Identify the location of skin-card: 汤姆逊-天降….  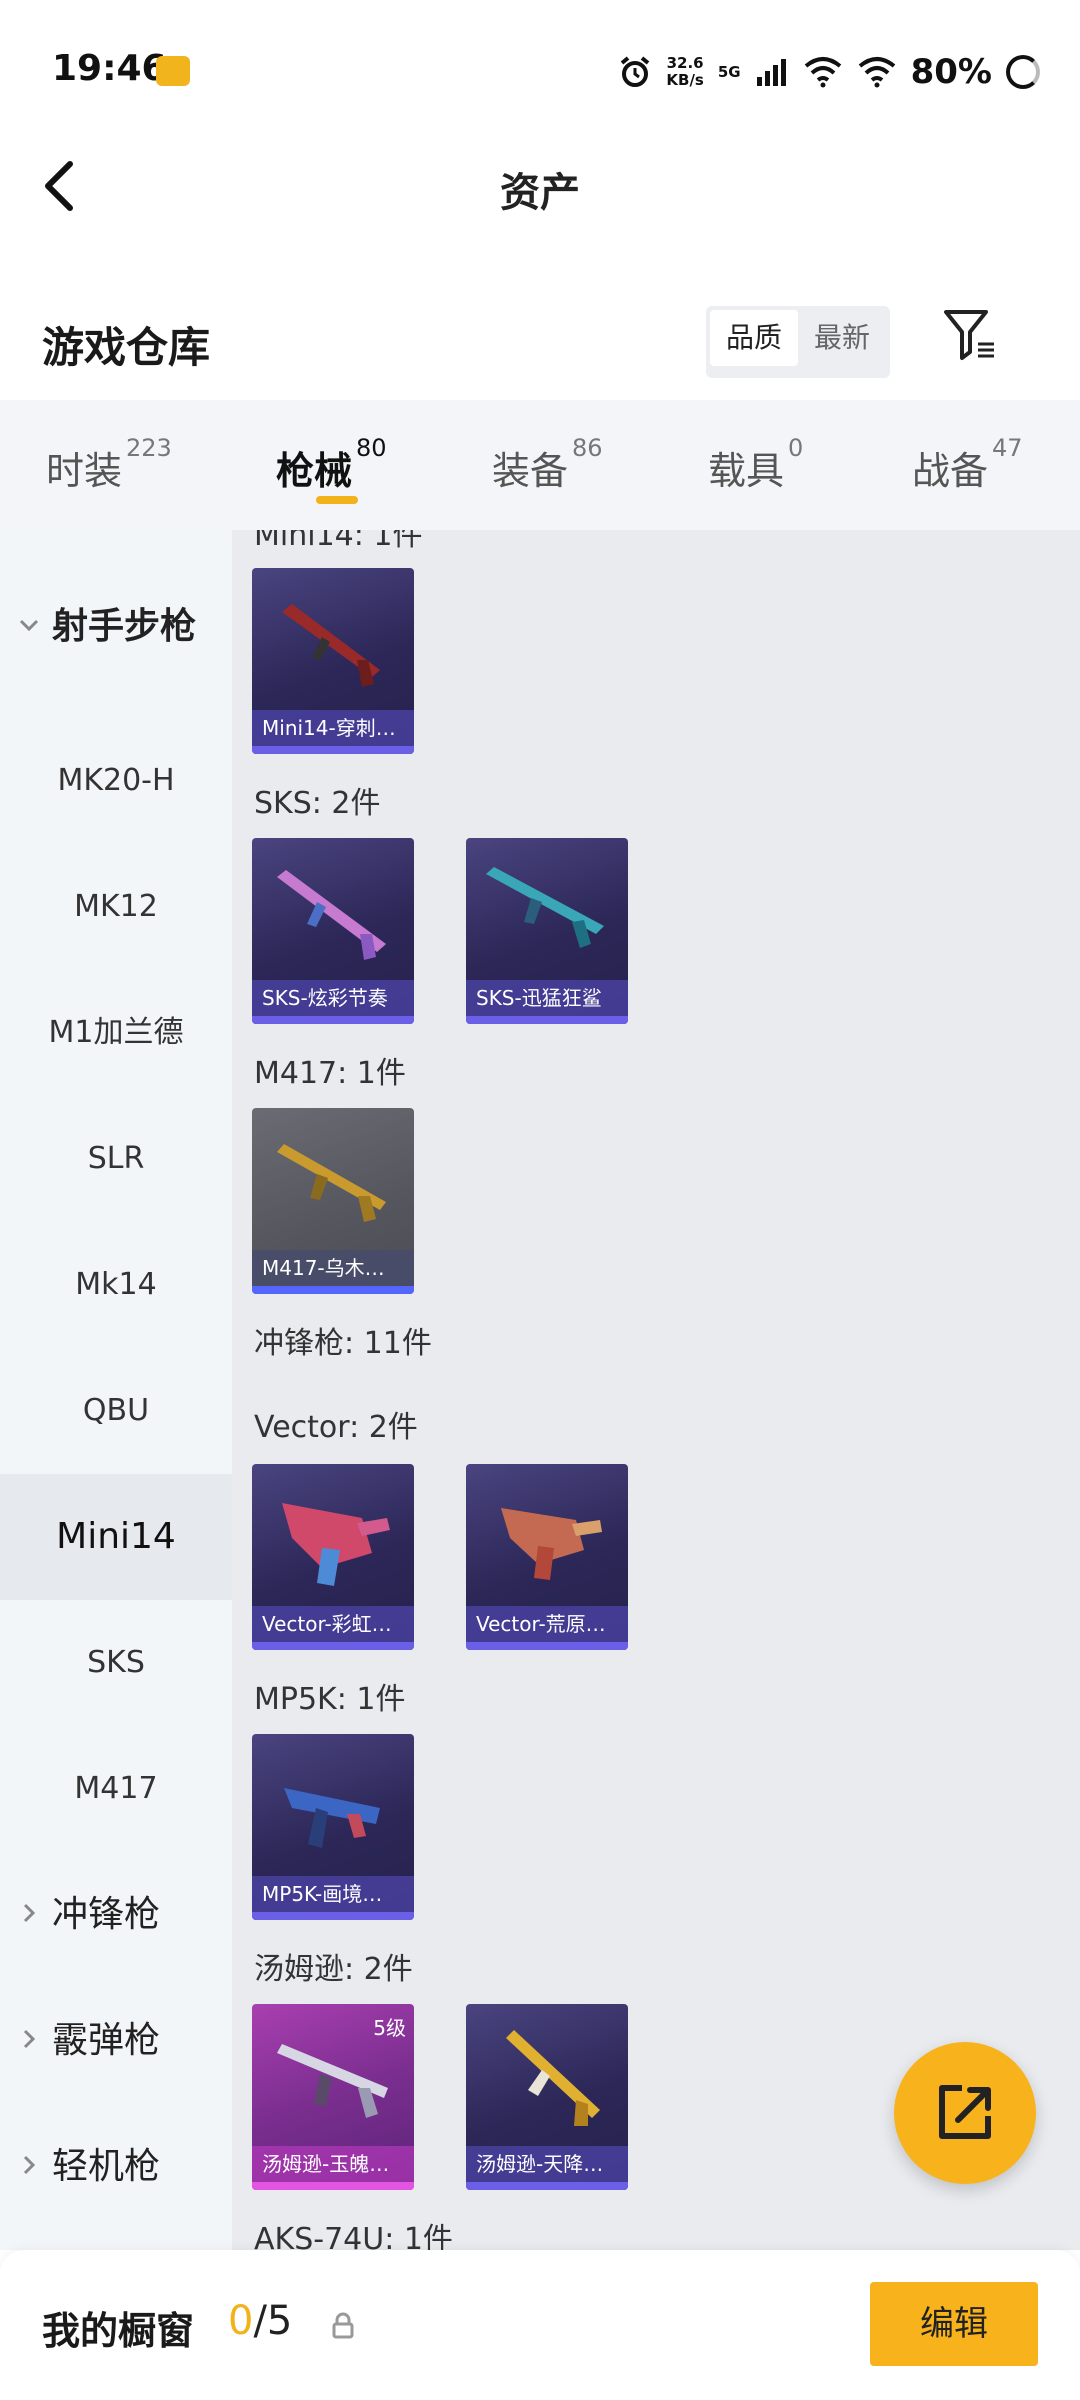
(547, 2097).